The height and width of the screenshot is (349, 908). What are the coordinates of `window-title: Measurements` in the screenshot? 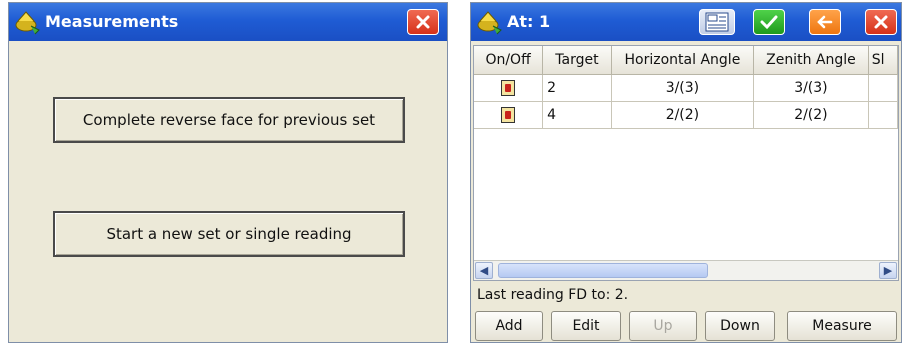 It's located at (112, 21).